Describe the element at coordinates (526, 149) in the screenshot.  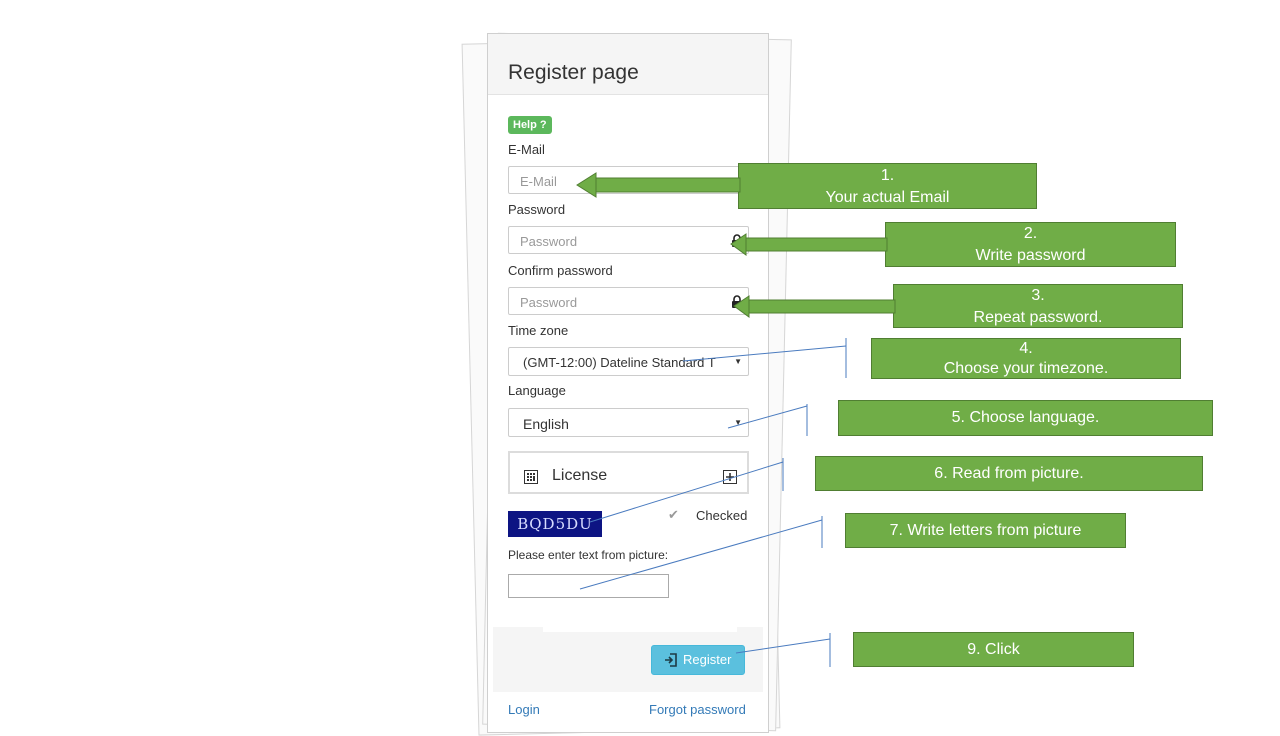
I see `email-label: E-Mail` at that location.